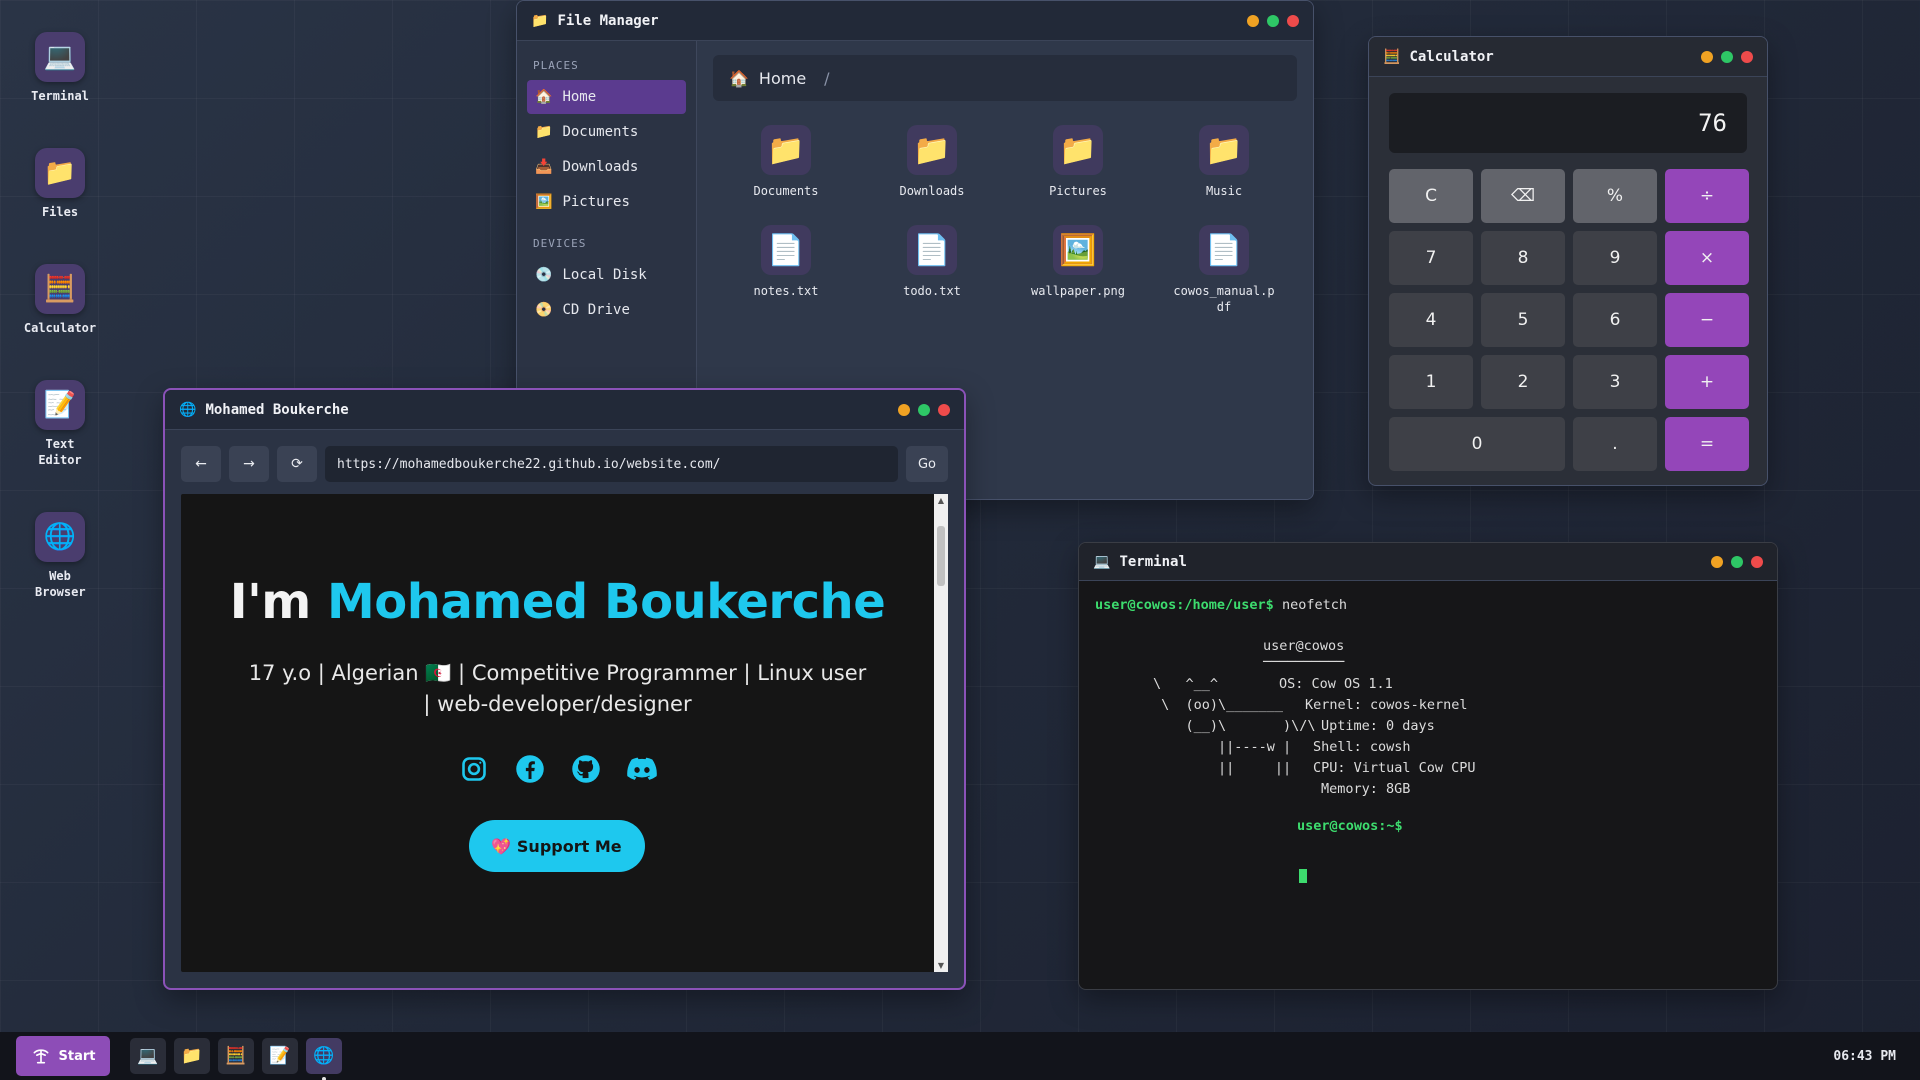 The height and width of the screenshot is (1080, 1920). I want to click on file-item-music: 📁 Music, so click(1224, 162).